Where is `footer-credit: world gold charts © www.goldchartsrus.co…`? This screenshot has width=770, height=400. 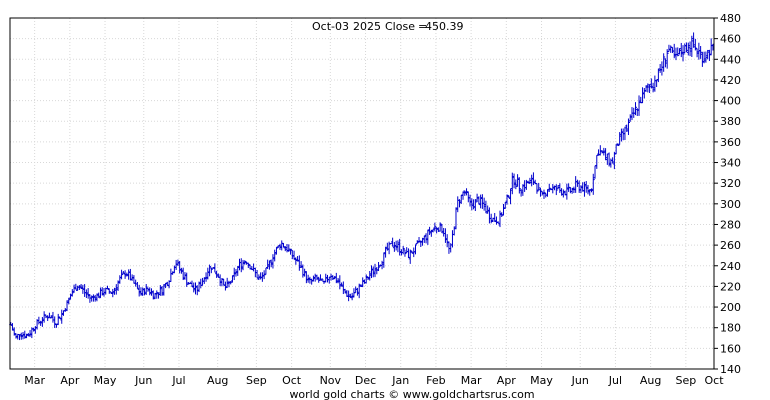
footer-credit: world gold charts © www.goldchartsrus.co… is located at coordinates (411, 394).